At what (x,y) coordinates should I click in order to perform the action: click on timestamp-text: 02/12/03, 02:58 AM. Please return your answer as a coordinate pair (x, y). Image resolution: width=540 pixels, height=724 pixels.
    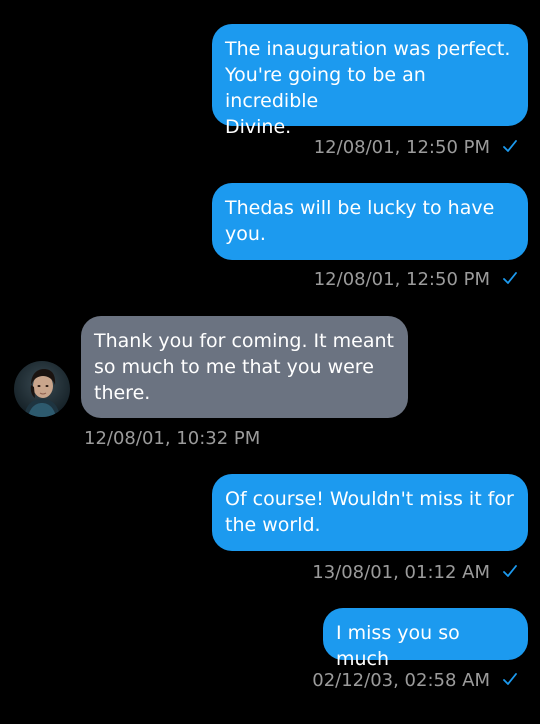
    Looking at the image, I should click on (401, 680).